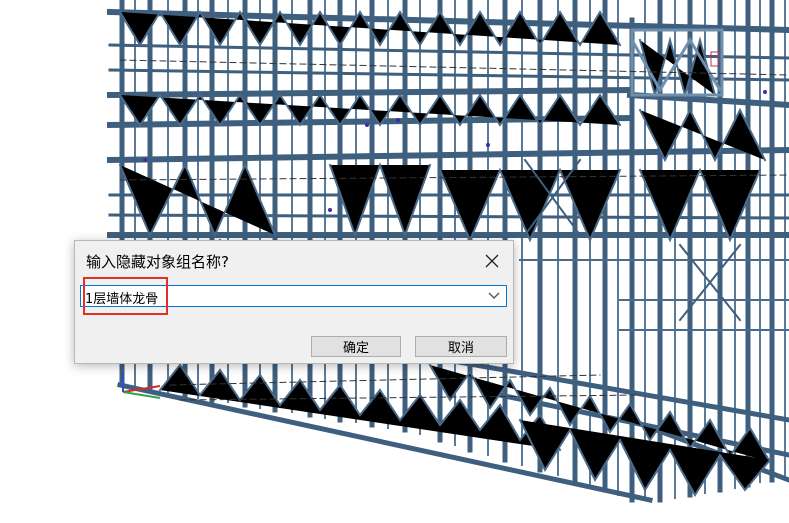 Image resolution: width=789 pixels, height=523 pixels. What do you see at coordinates (157, 262) in the screenshot?
I see `dialog-title: 输入隐藏对象组名称?` at bounding box center [157, 262].